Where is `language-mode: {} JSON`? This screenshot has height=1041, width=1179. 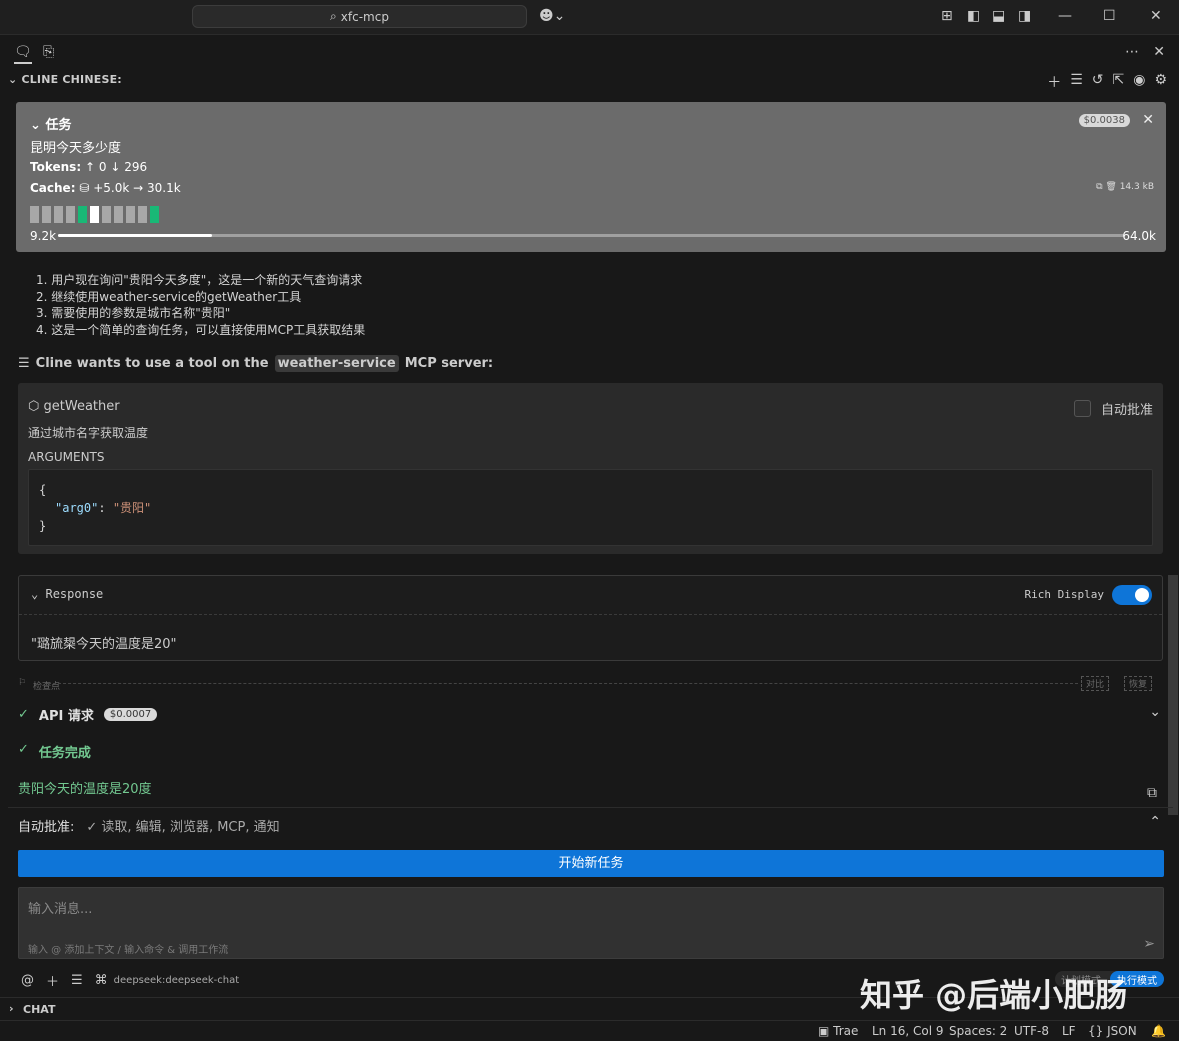
language-mode: {} JSON is located at coordinates (1112, 1031).